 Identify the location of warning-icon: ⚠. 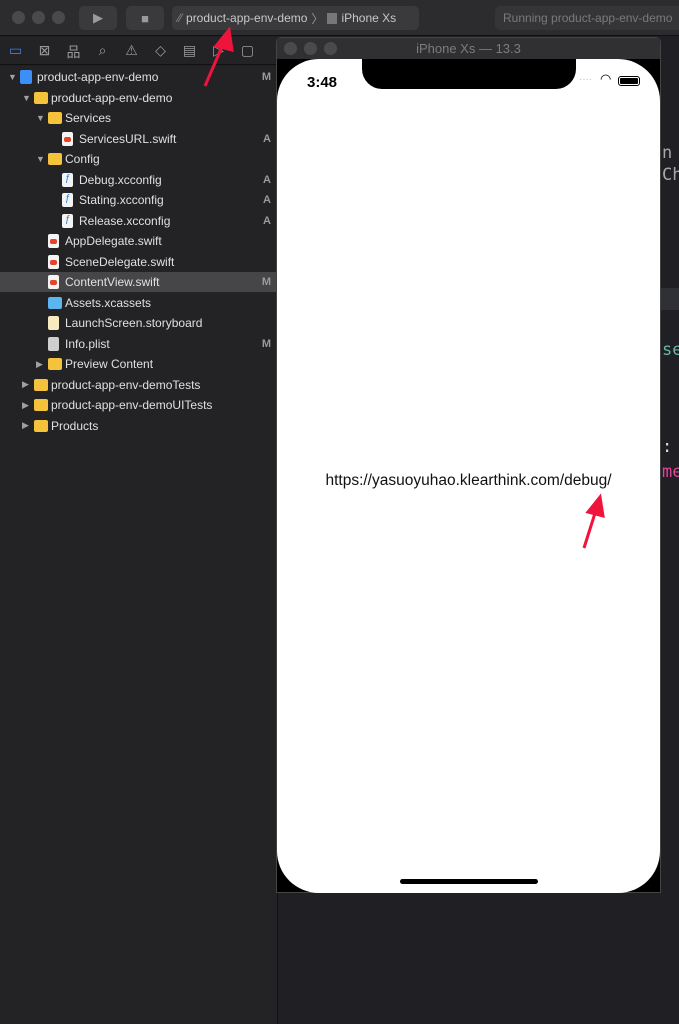
(131, 50).